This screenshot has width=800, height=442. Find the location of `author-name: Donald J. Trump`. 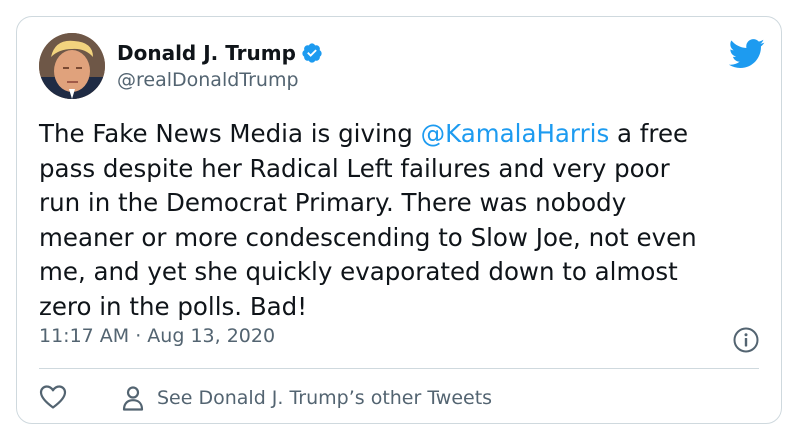

author-name: Donald J. Trump is located at coordinates (206, 53).